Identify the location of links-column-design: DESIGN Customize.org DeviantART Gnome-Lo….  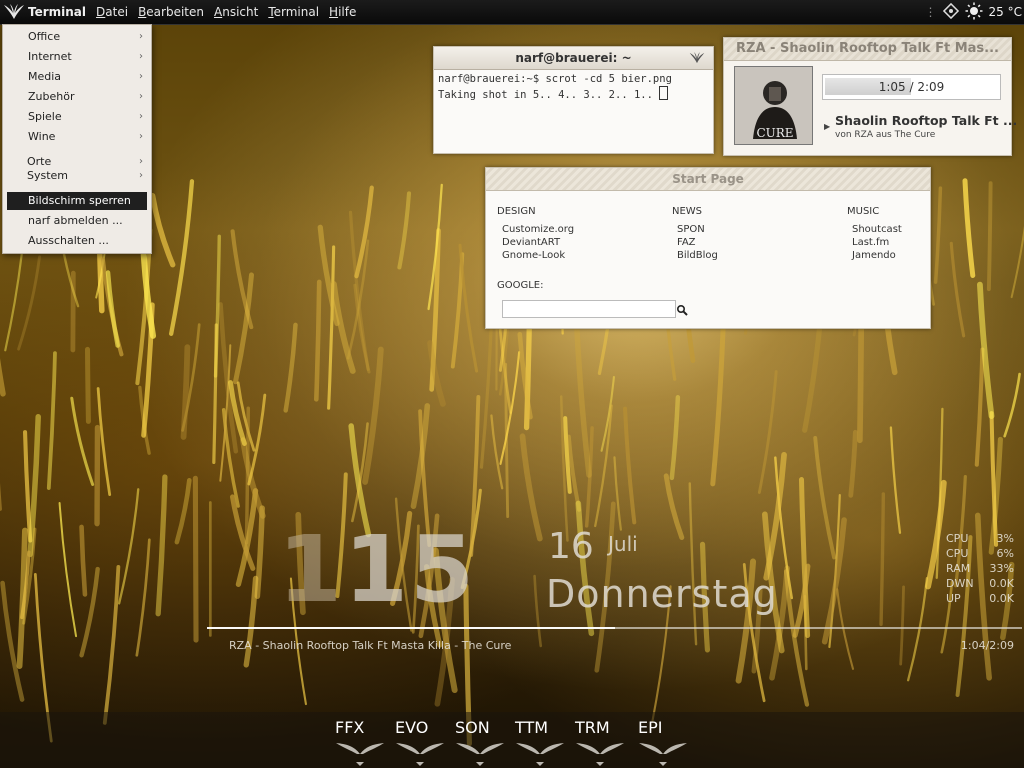
(535, 234).